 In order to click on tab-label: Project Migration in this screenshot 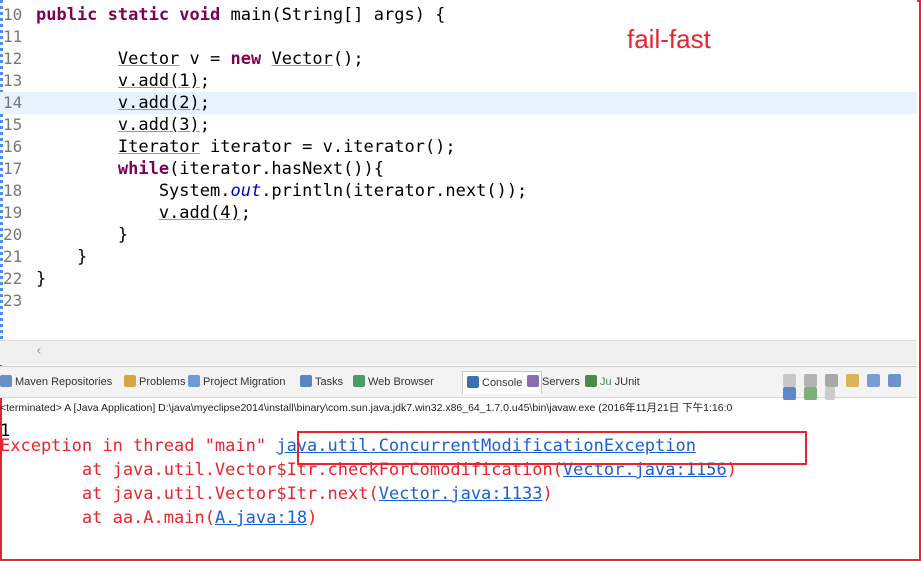, I will do `click(244, 382)`.